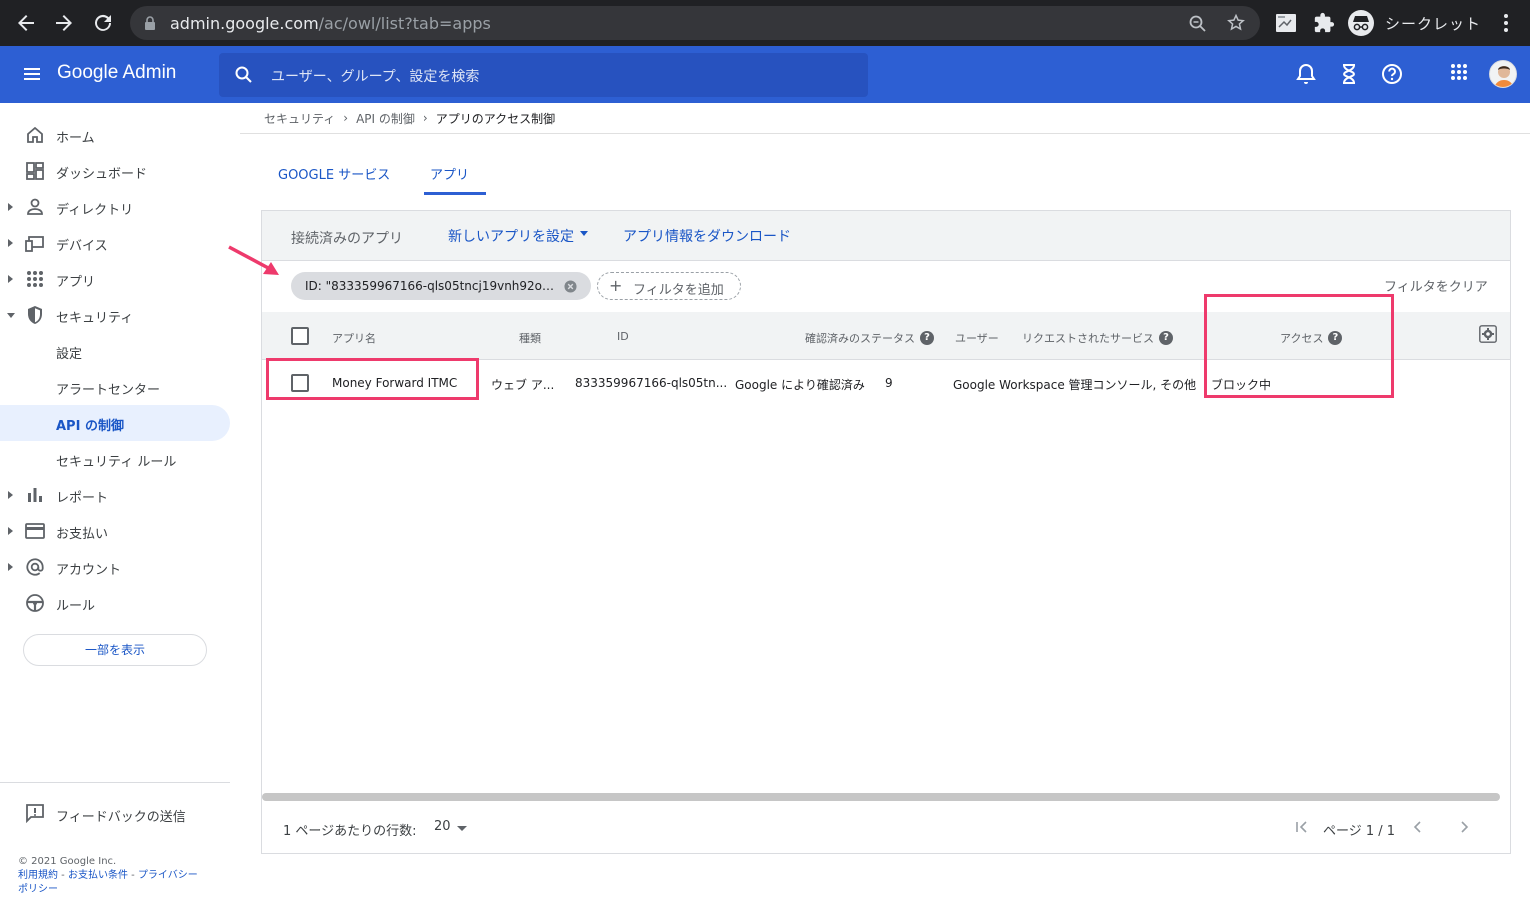 This screenshot has width=1530, height=909. What do you see at coordinates (1302, 827) in the screenshot?
I see `first-page-icon` at bounding box center [1302, 827].